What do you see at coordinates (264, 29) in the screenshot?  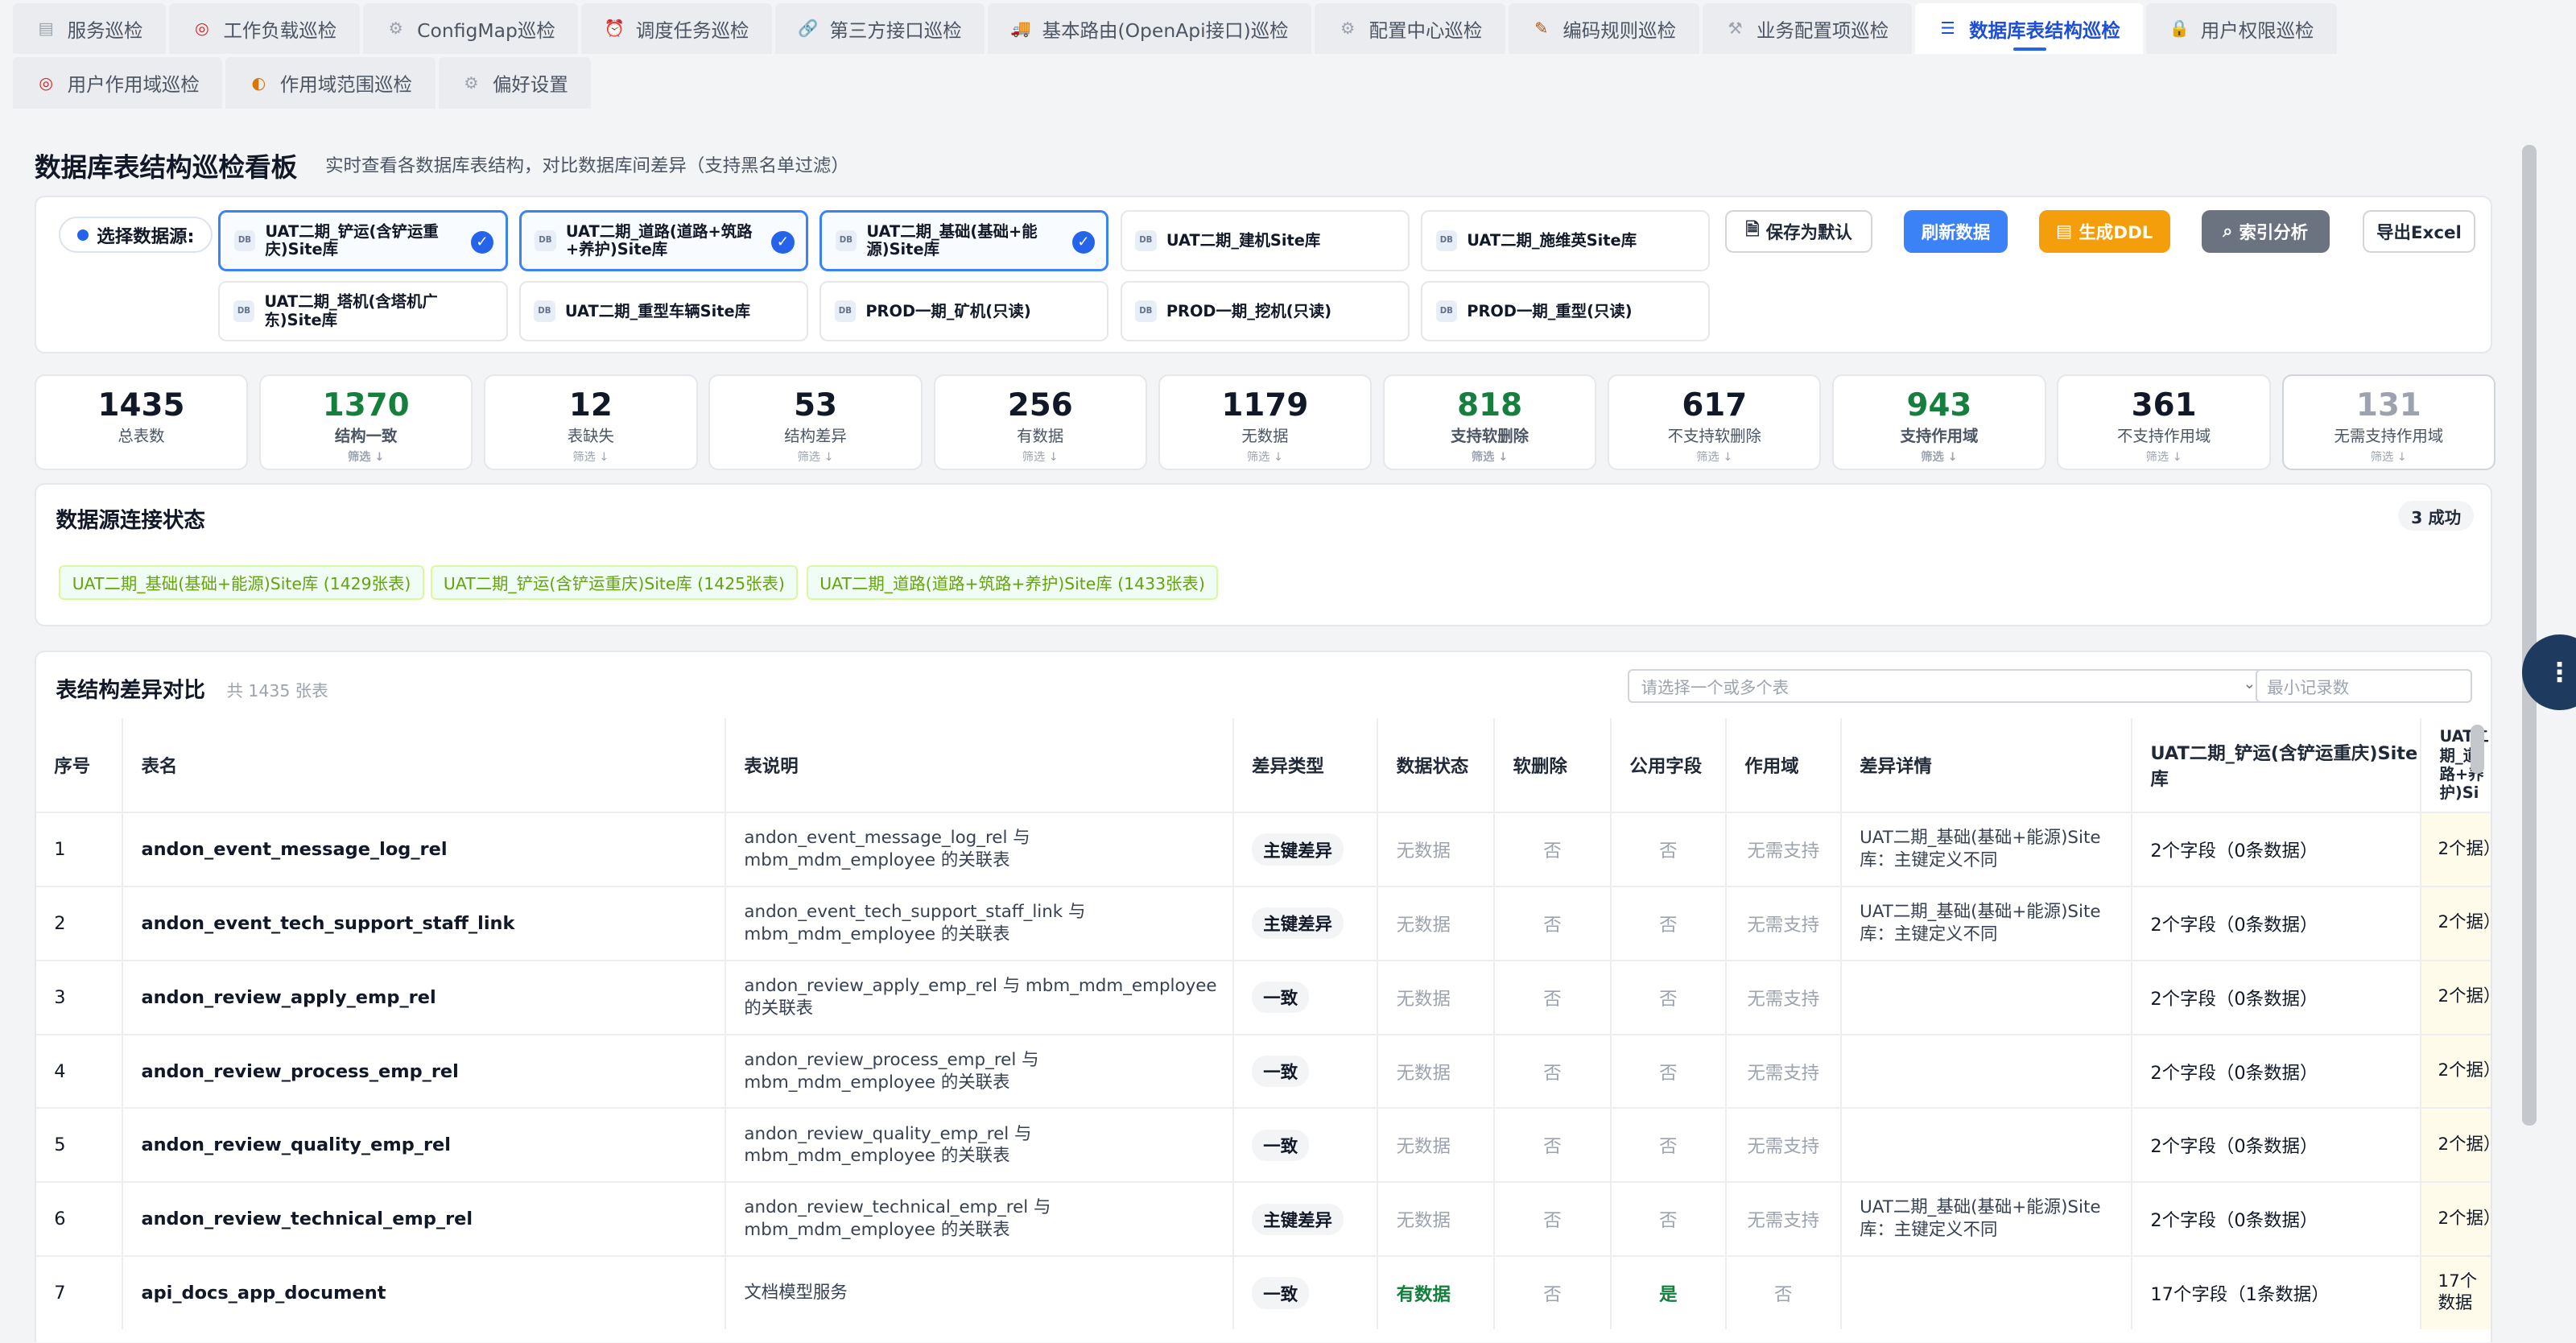 I see `tab-1: ◎ 工作负载巡检` at bounding box center [264, 29].